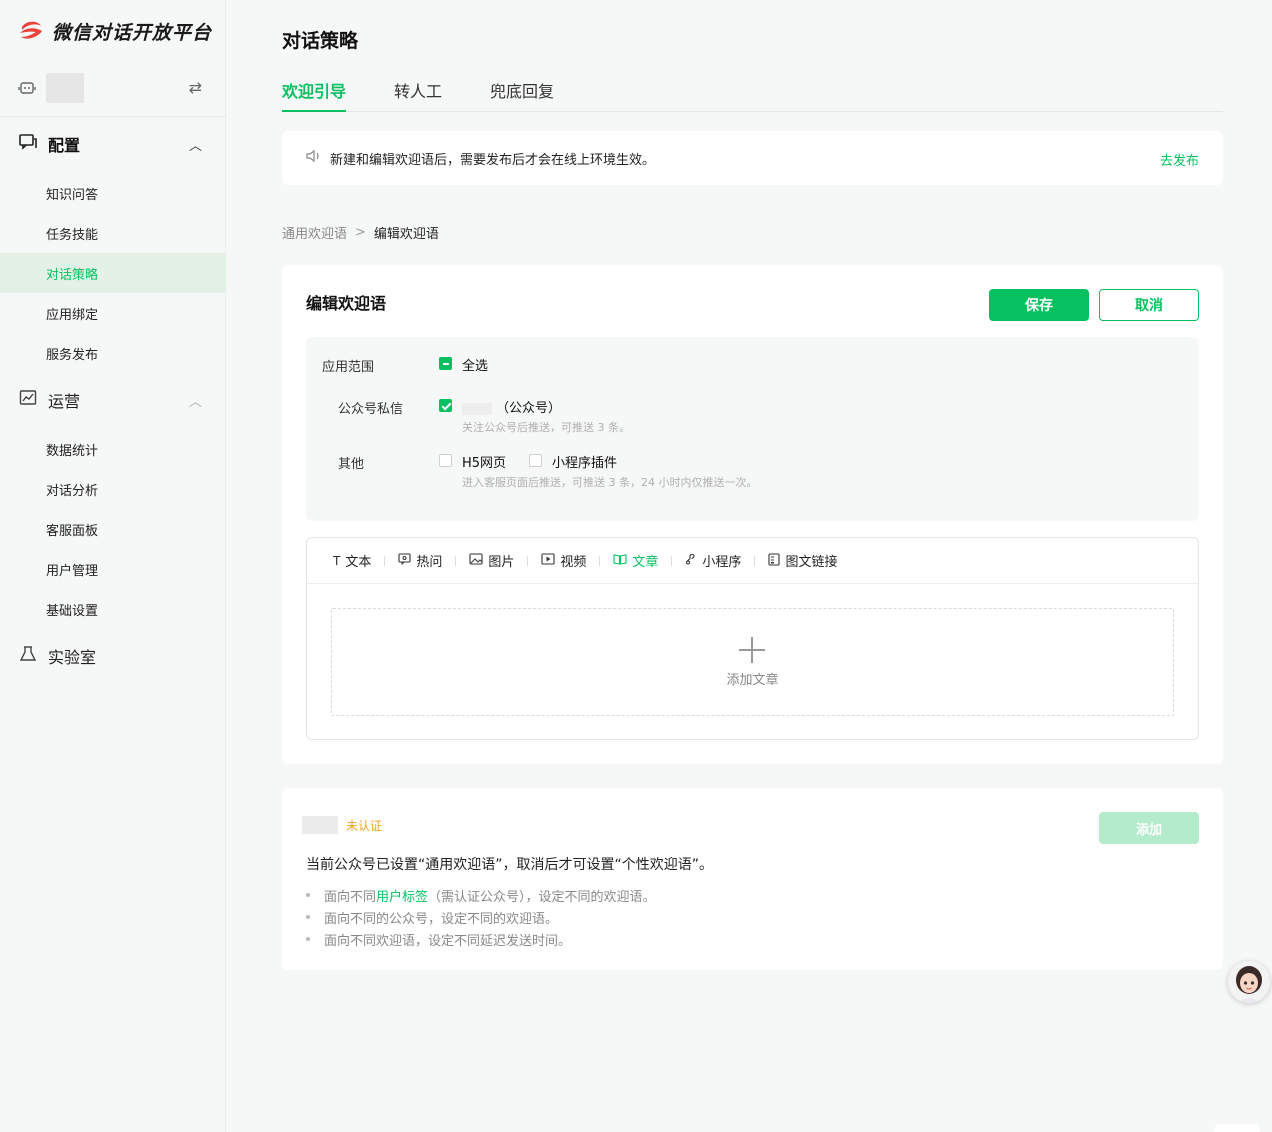 The image size is (1272, 1132). What do you see at coordinates (1149, 305) in the screenshot?
I see `cancel-button: 取消` at bounding box center [1149, 305].